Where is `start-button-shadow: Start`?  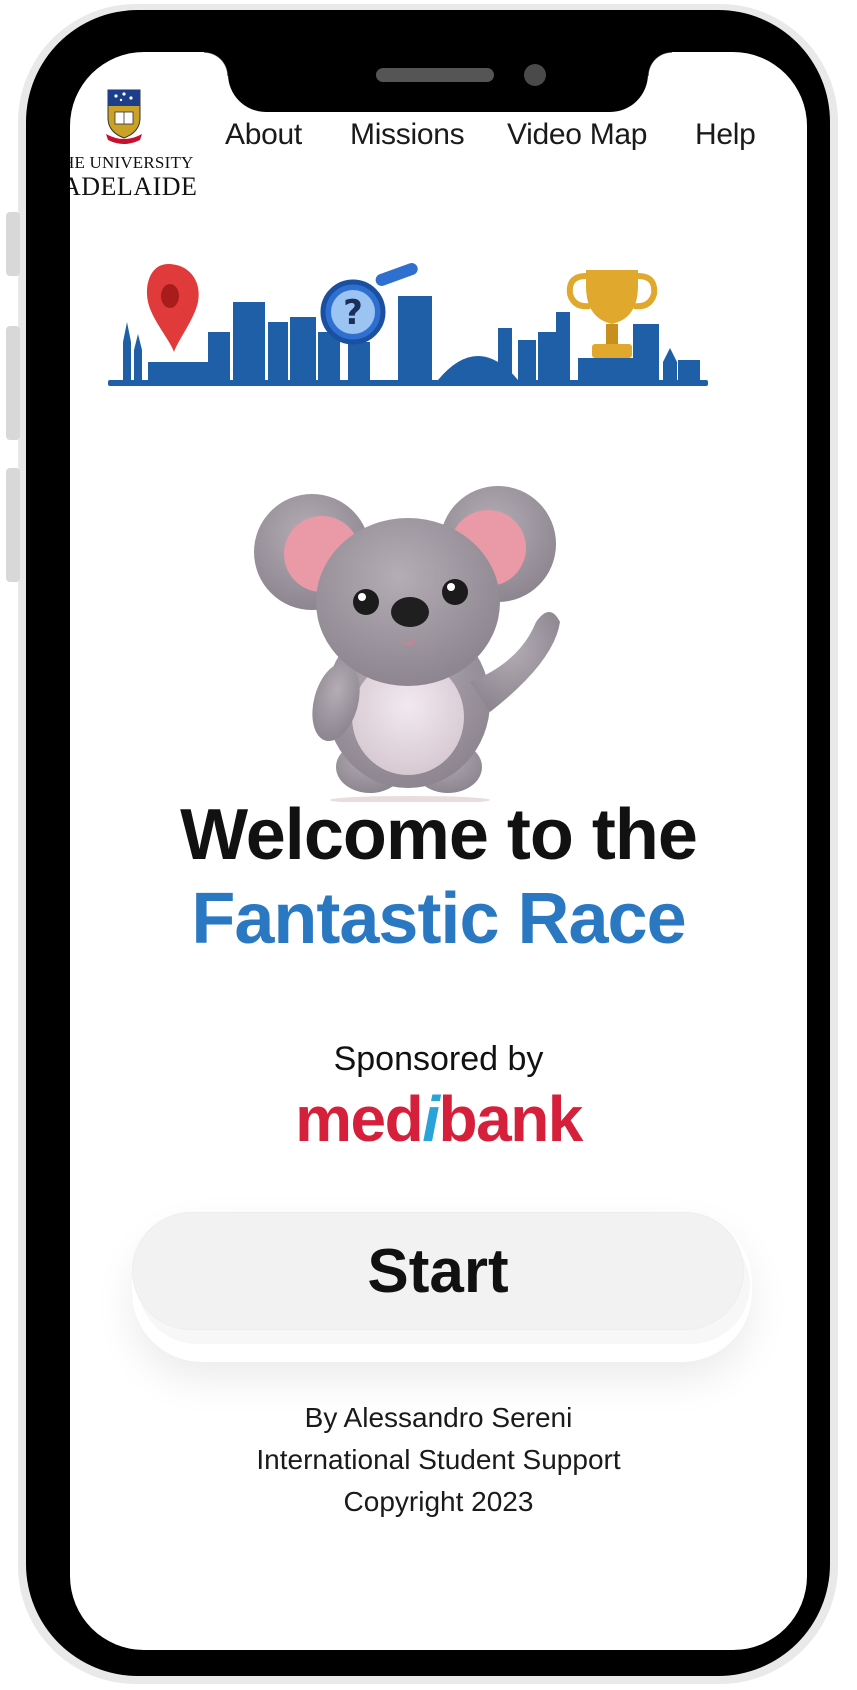
start-button-shadow: Start is located at coordinates (442, 1287).